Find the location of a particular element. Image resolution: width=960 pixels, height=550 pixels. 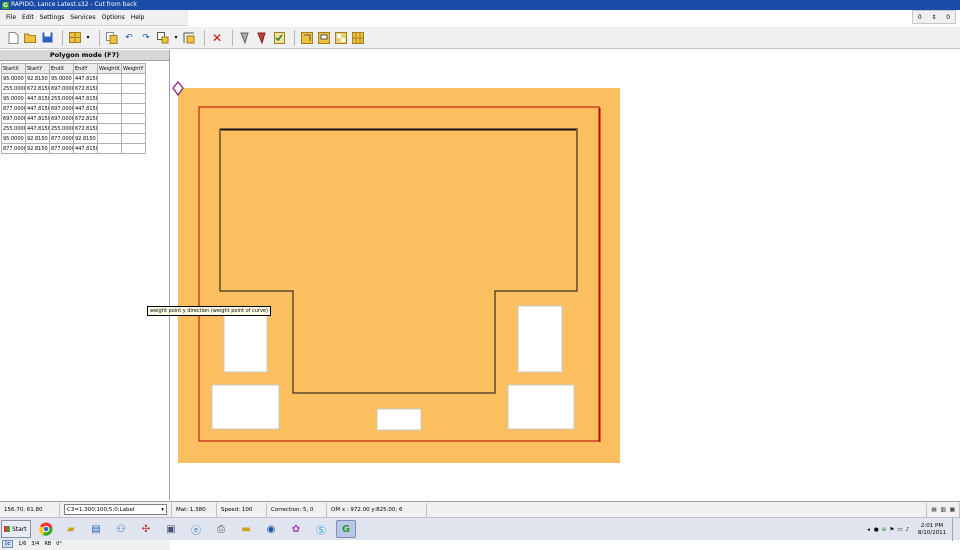

layer-select: C3=1.300;100;5;0;Label ▾ is located at coordinates (115, 509).